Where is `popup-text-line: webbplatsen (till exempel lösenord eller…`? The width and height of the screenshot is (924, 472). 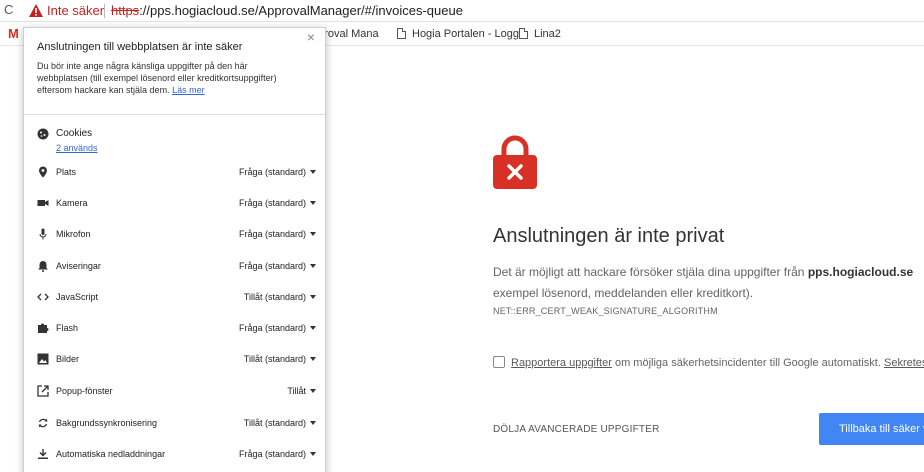 popup-text-line: webbplatsen (till exempel lösenord eller… is located at coordinates (157, 78).